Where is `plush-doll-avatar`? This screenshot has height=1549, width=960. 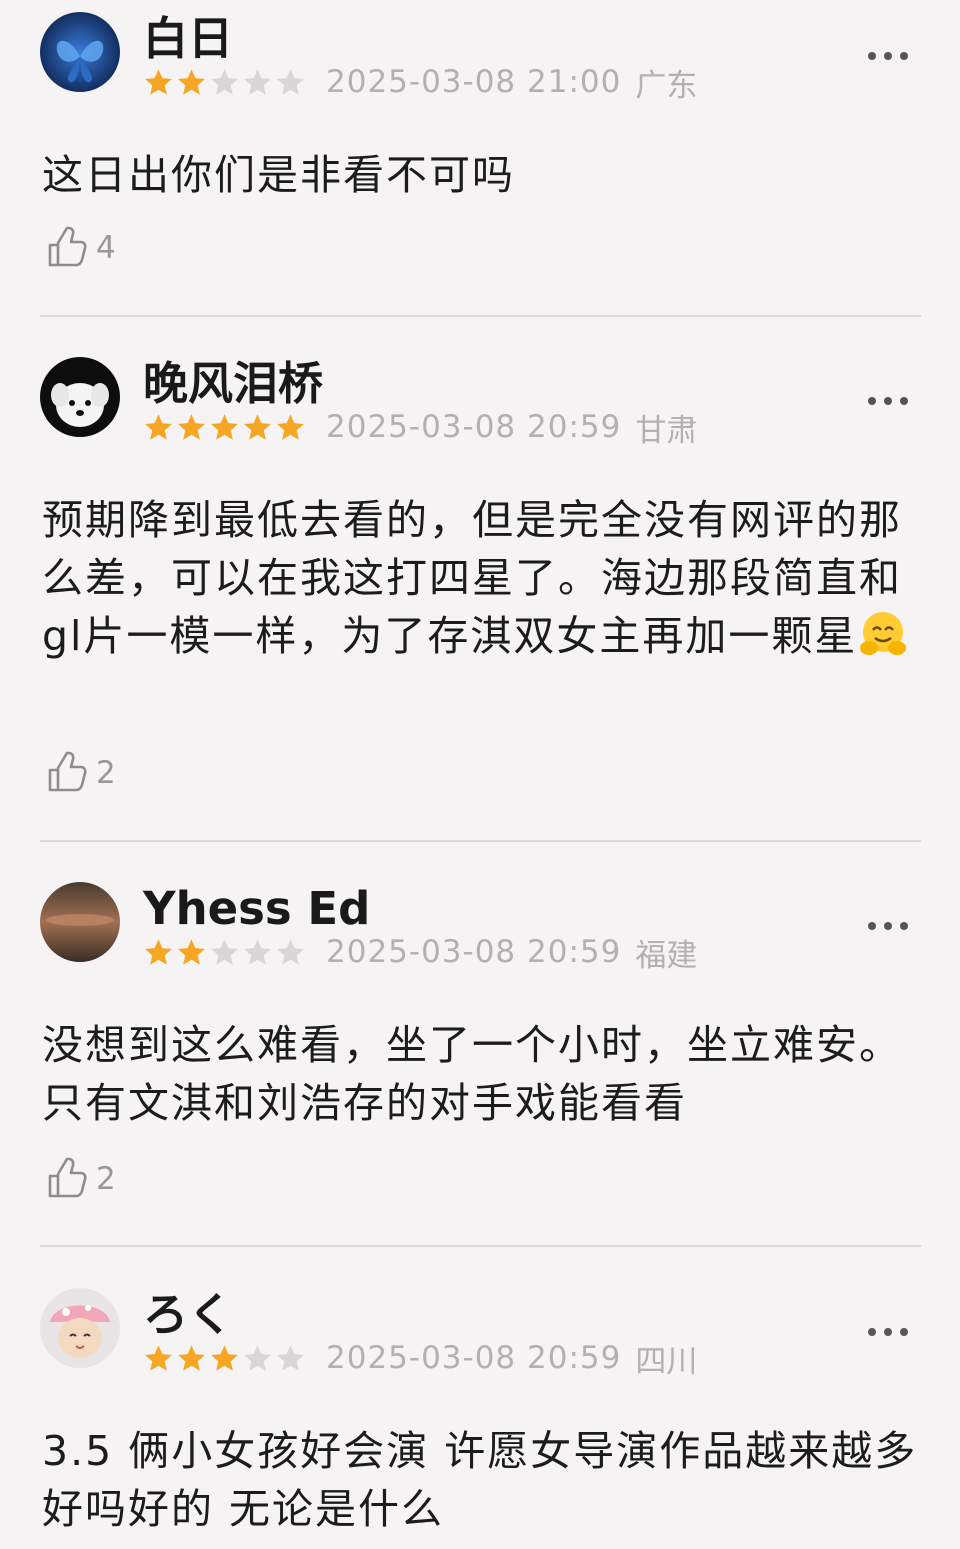 plush-doll-avatar is located at coordinates (80, 1328).